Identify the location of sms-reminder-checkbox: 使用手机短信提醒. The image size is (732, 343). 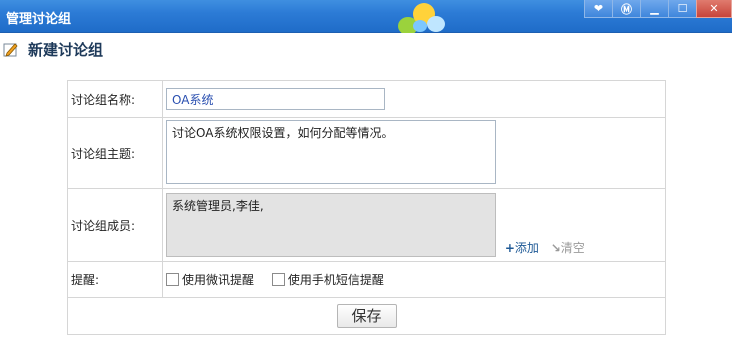
(327, 279).